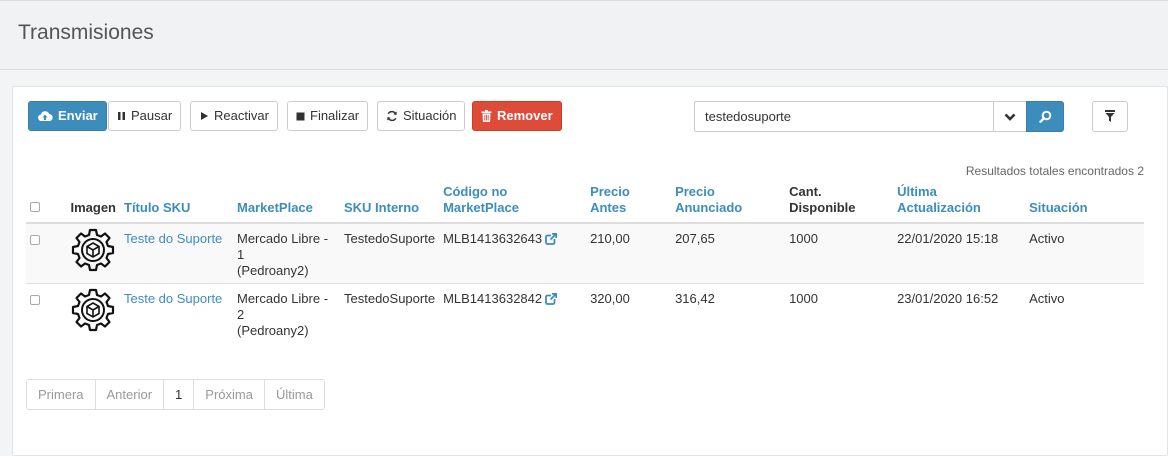 Image resolution: width=1168 pixels, height=456 pixels. What do you see at coordinates (86, 32) in the screenshot?
I see `page-title: Transmisiones` at bounding box center [86, 32].